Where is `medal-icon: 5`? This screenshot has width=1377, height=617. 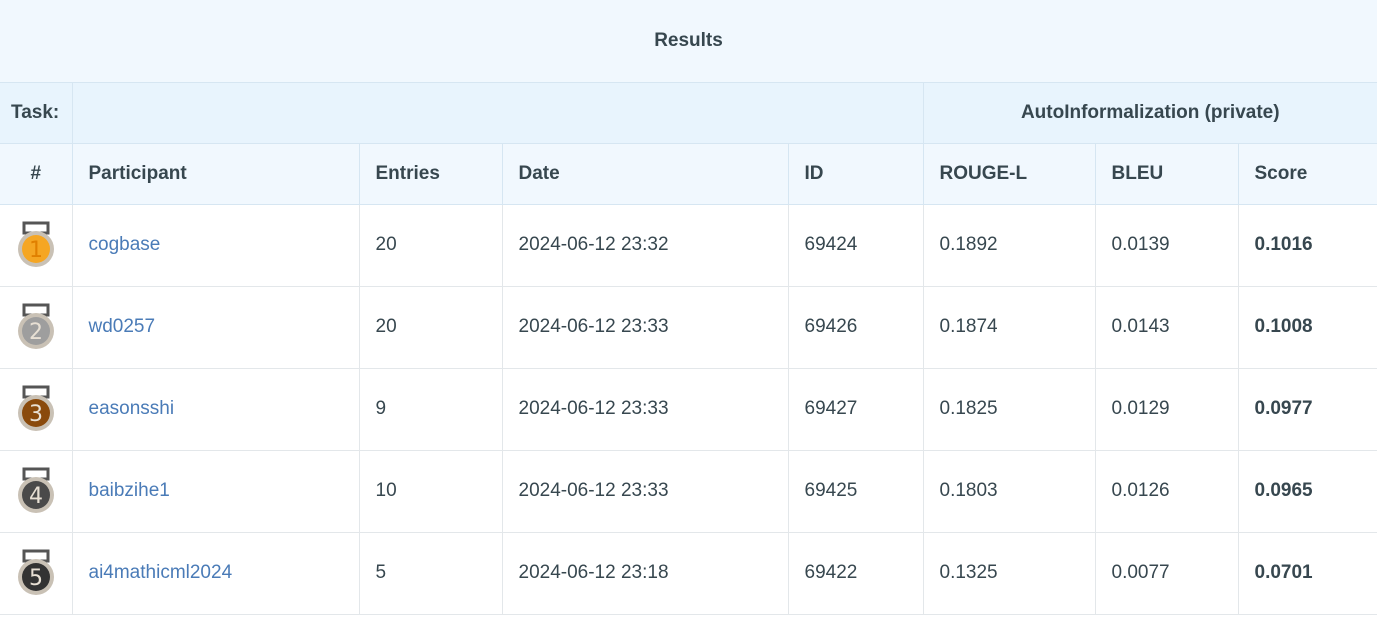
medal-icon: 5 is located at coordinates (35, 572).